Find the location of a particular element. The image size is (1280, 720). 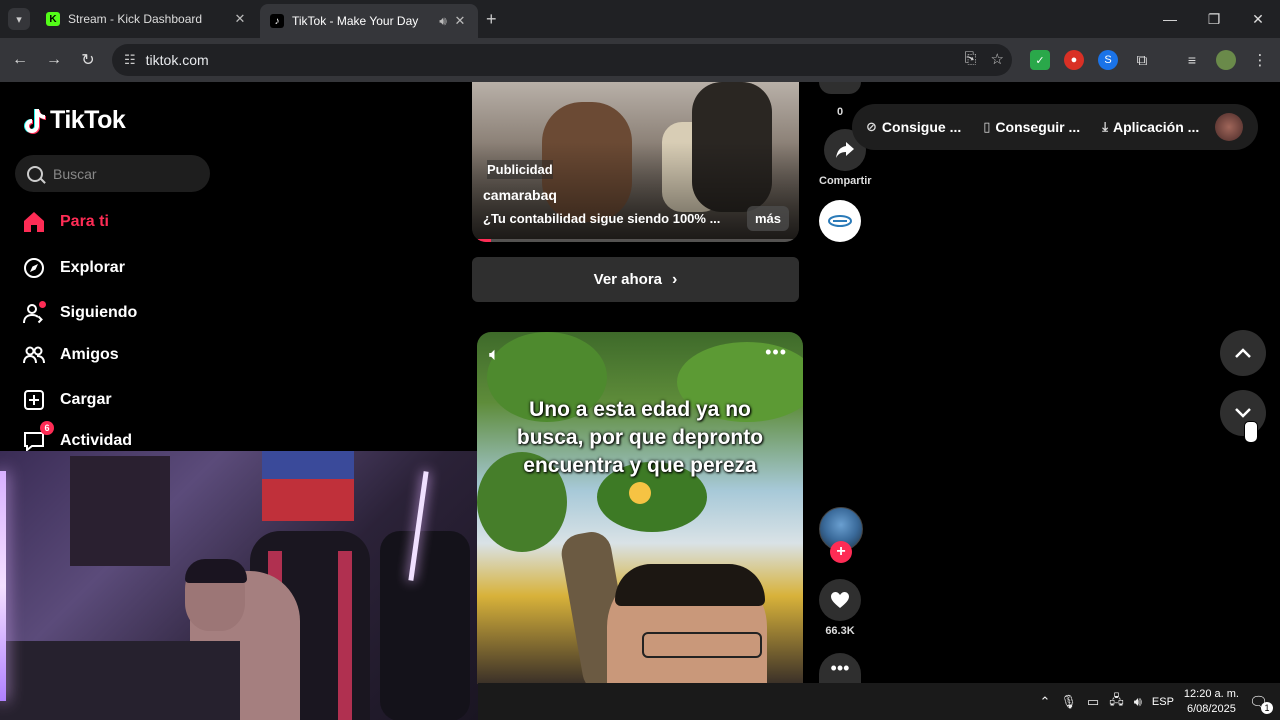

mute-icon: 🔈︎ is located at coordinates (494, 354).